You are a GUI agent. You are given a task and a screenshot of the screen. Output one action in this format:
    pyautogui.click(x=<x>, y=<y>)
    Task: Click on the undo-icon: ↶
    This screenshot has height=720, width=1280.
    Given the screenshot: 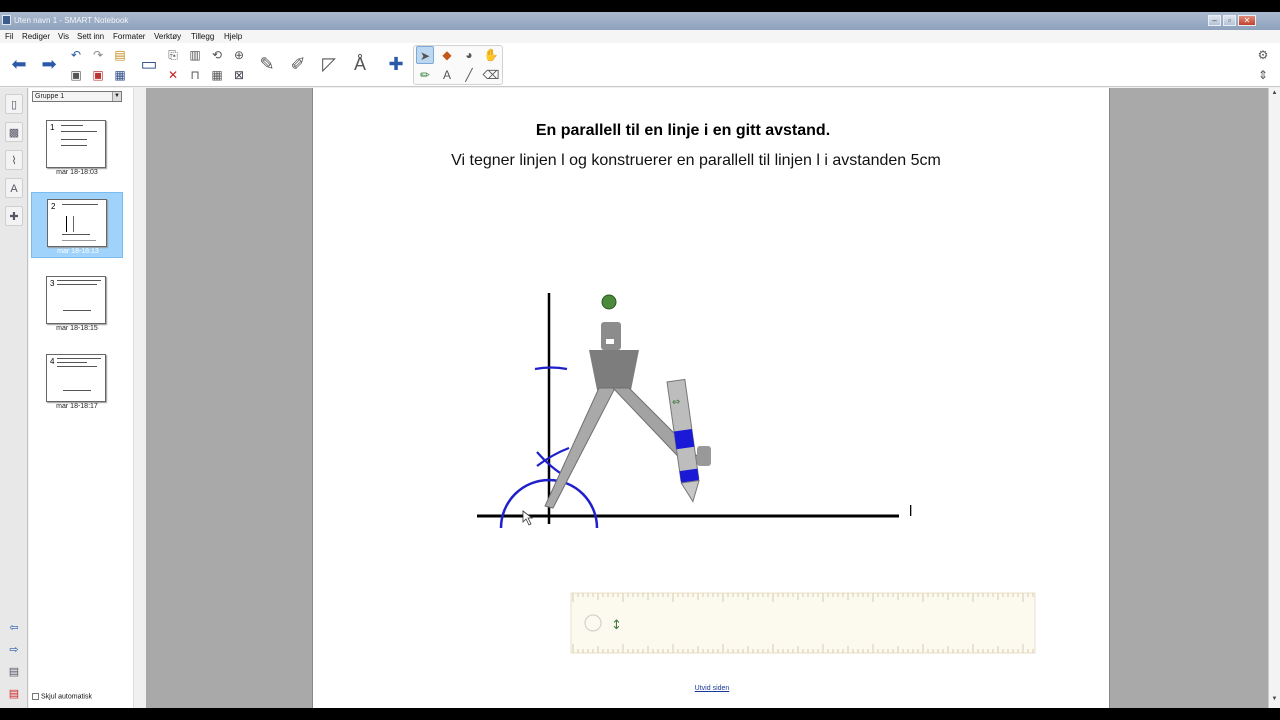 What is the action you would take?
    pyautogui.click(x=76, y=55)
    